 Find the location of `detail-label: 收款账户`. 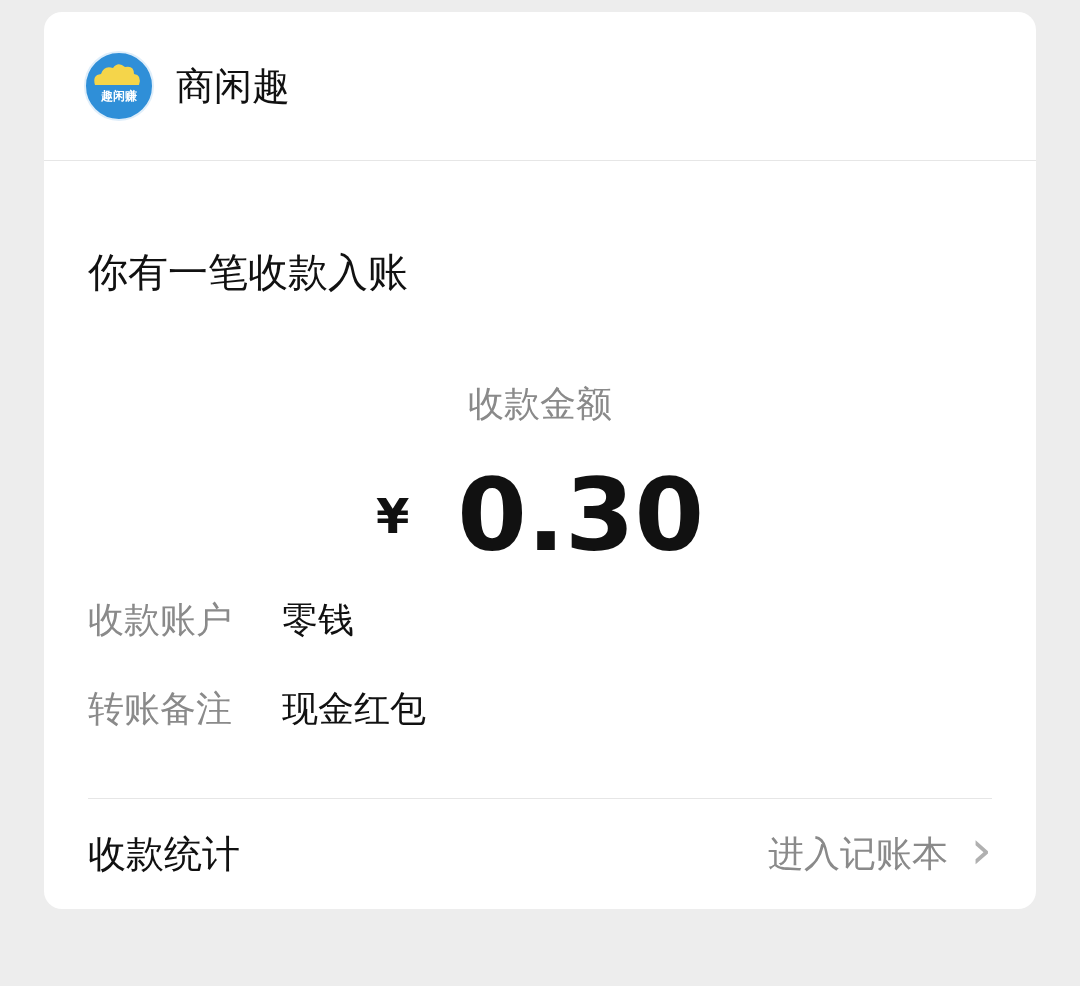

detail-label: 收款账户 is located at coordinates (160, 620).